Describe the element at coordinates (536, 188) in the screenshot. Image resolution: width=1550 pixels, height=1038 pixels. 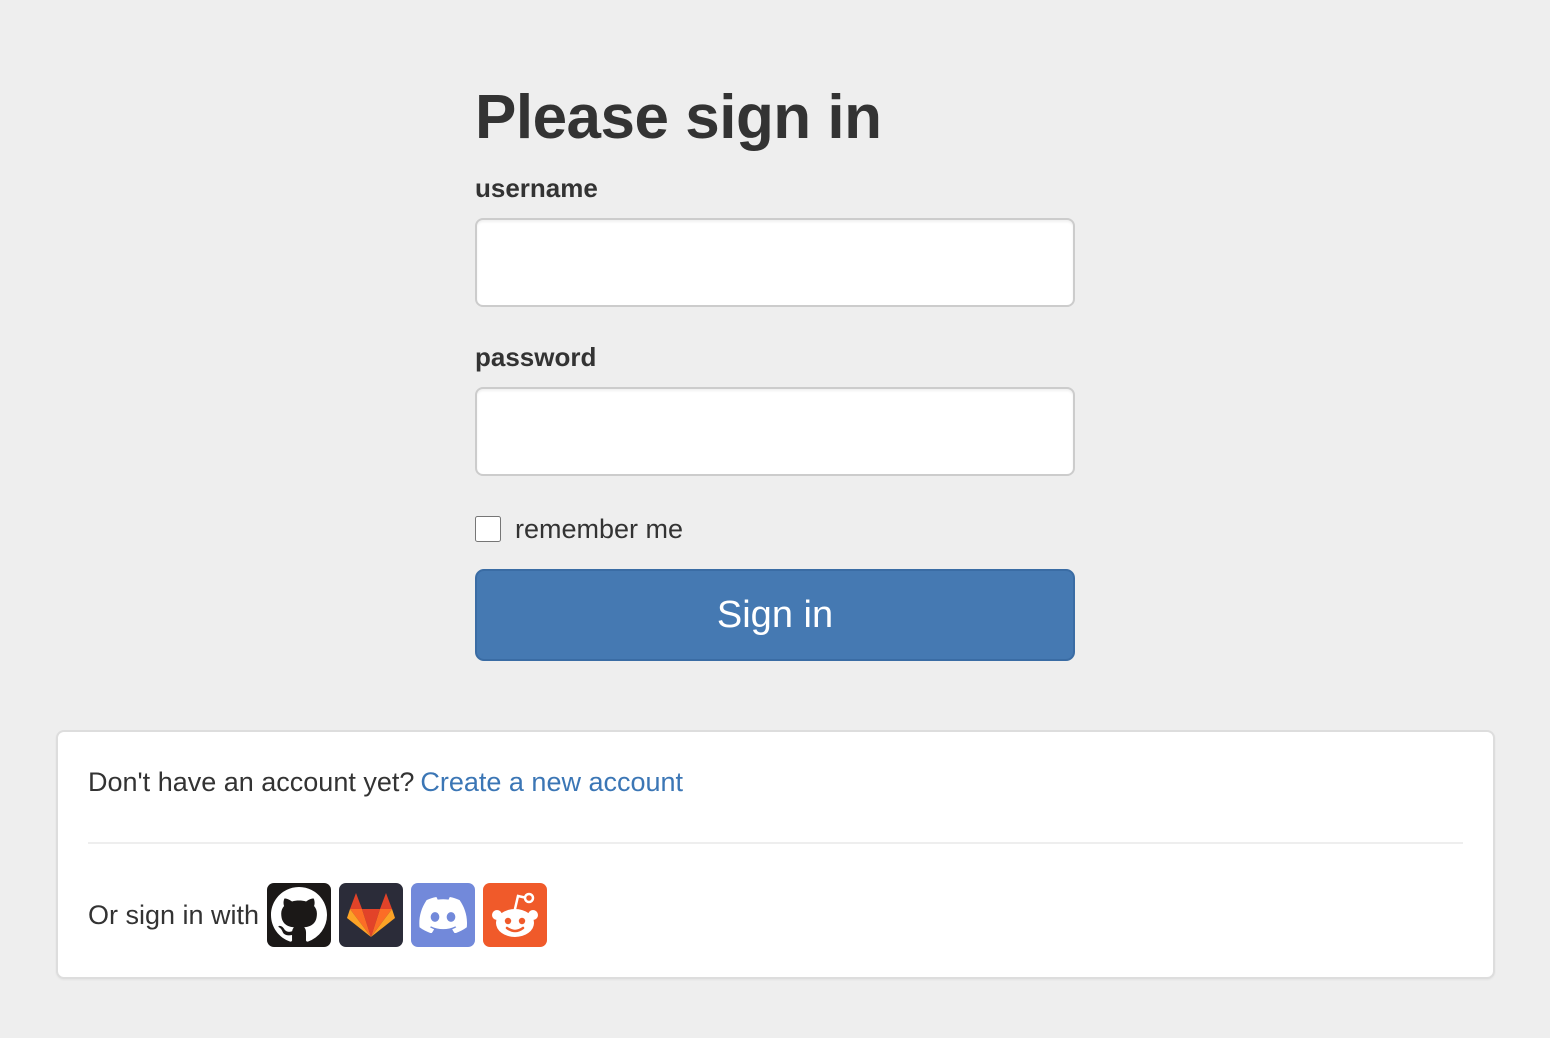
I see `username-label: username` at that location.